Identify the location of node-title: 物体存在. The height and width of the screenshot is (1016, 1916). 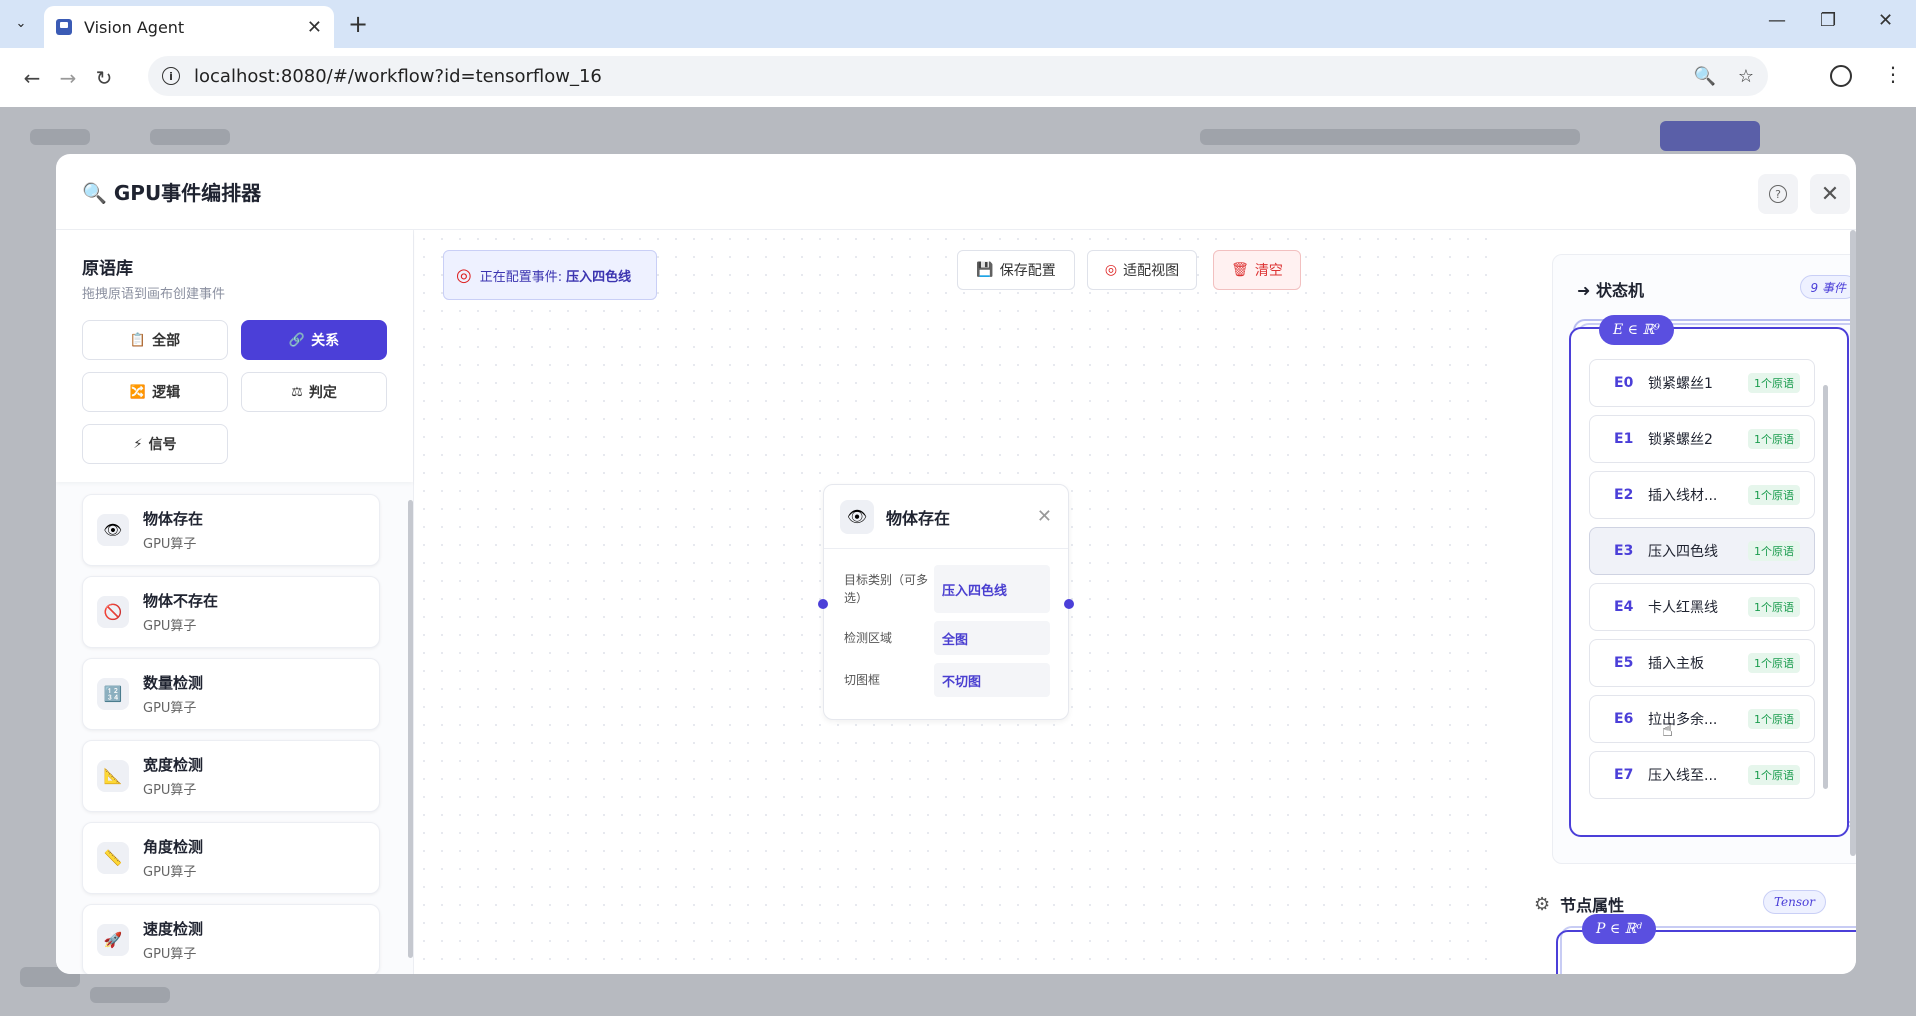
(918, 518).